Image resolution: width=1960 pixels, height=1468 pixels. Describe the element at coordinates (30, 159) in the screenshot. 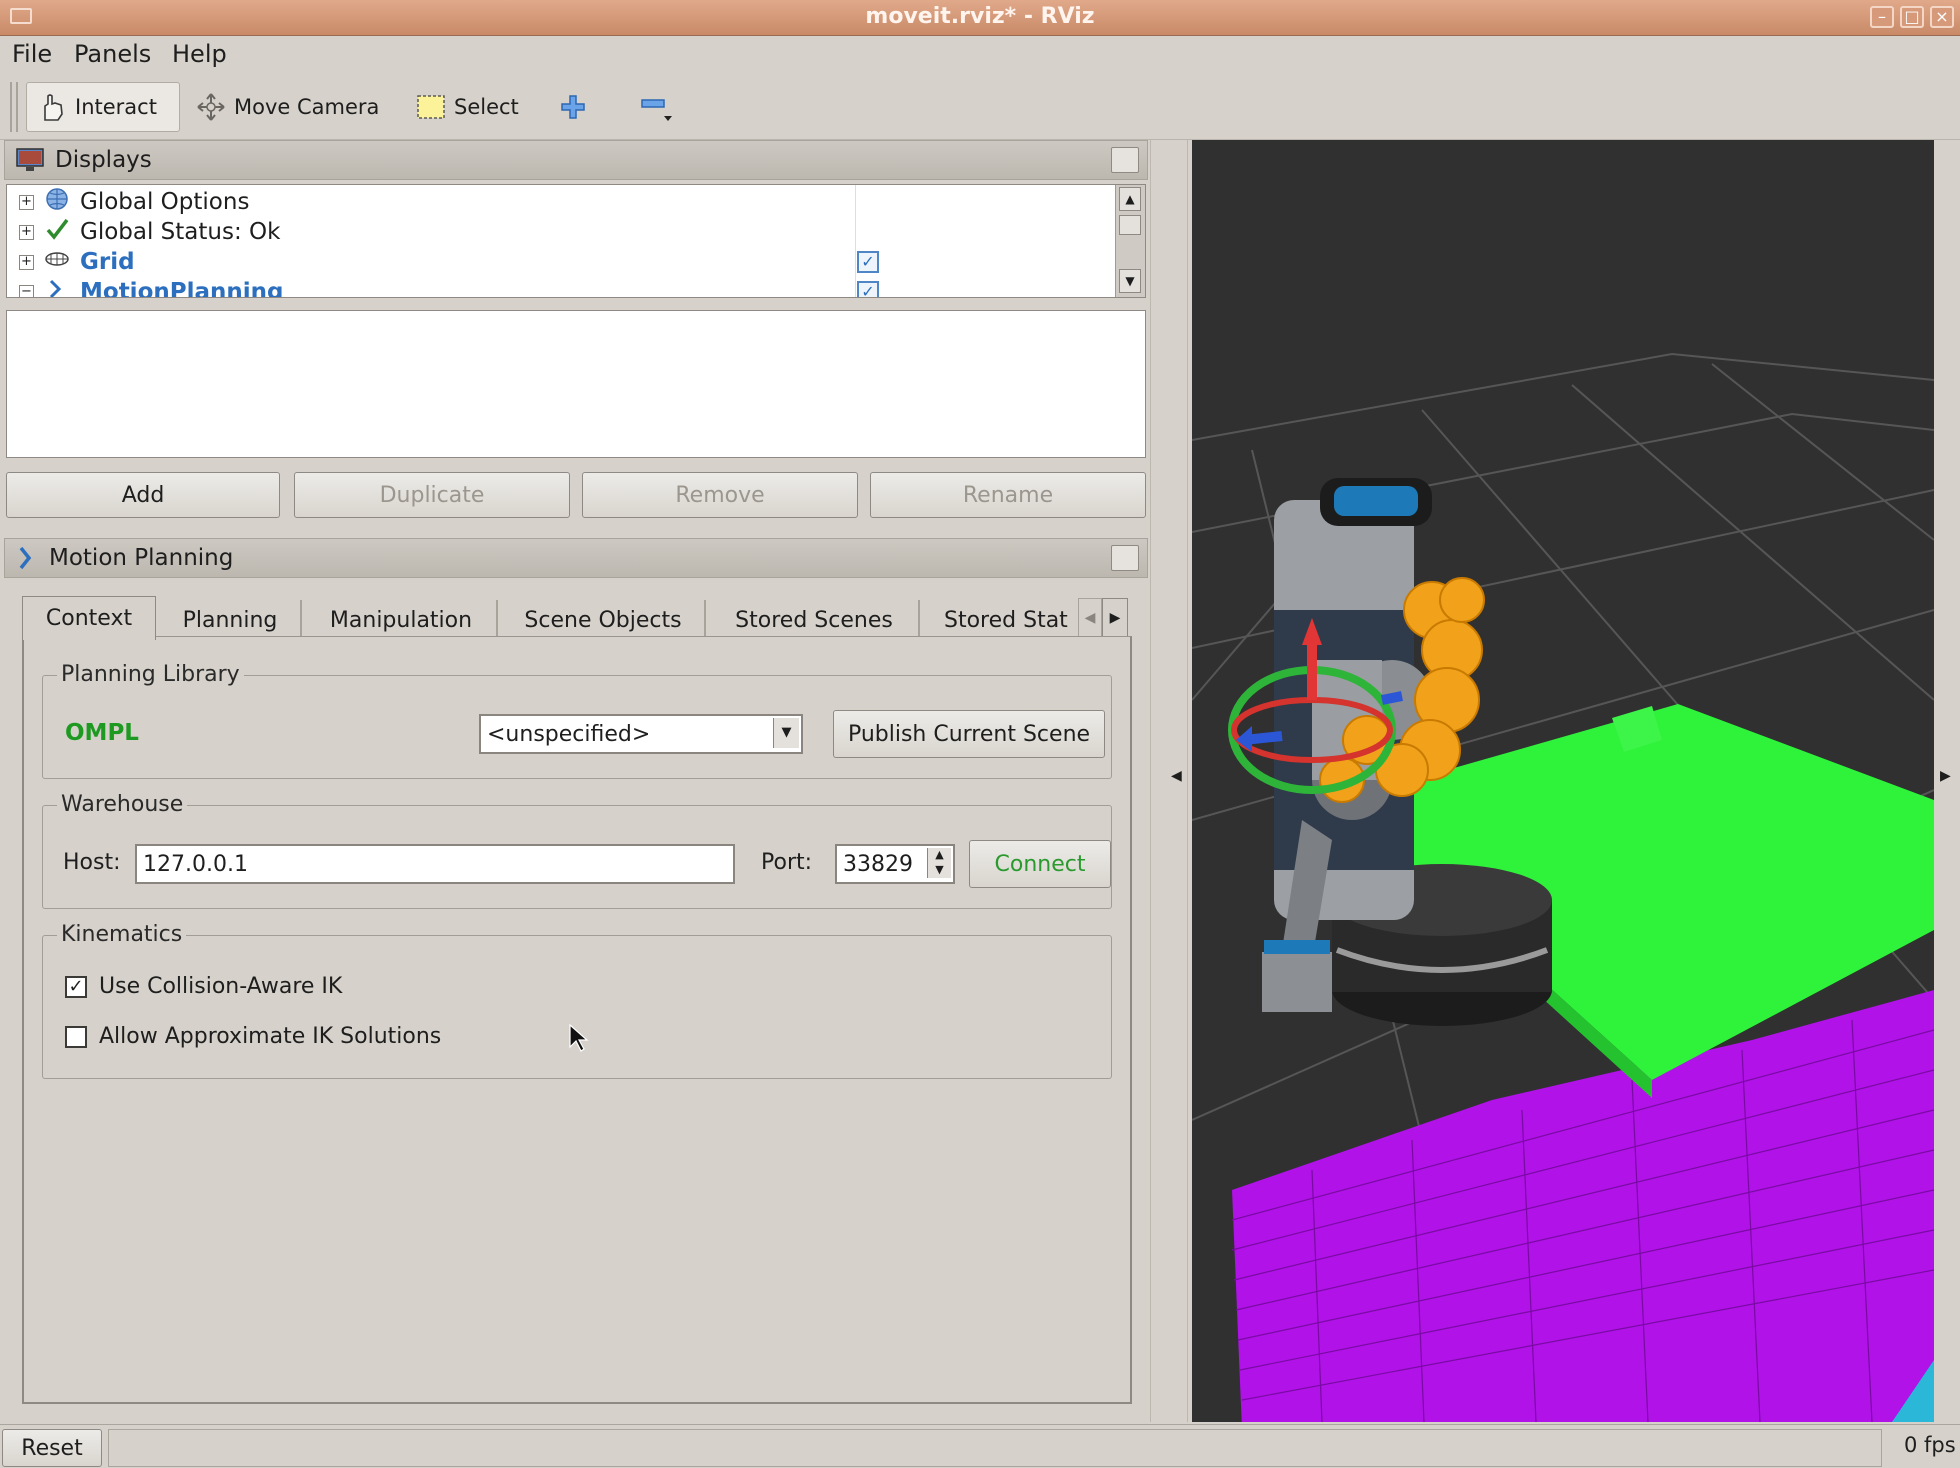

I see `monitor-icon` at that location.